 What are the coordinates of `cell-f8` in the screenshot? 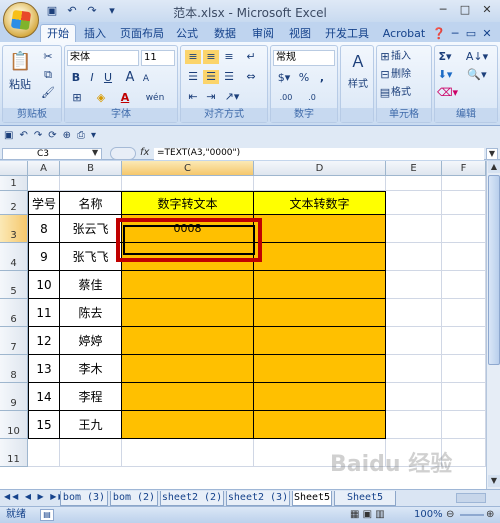 It's located at (464, 369).